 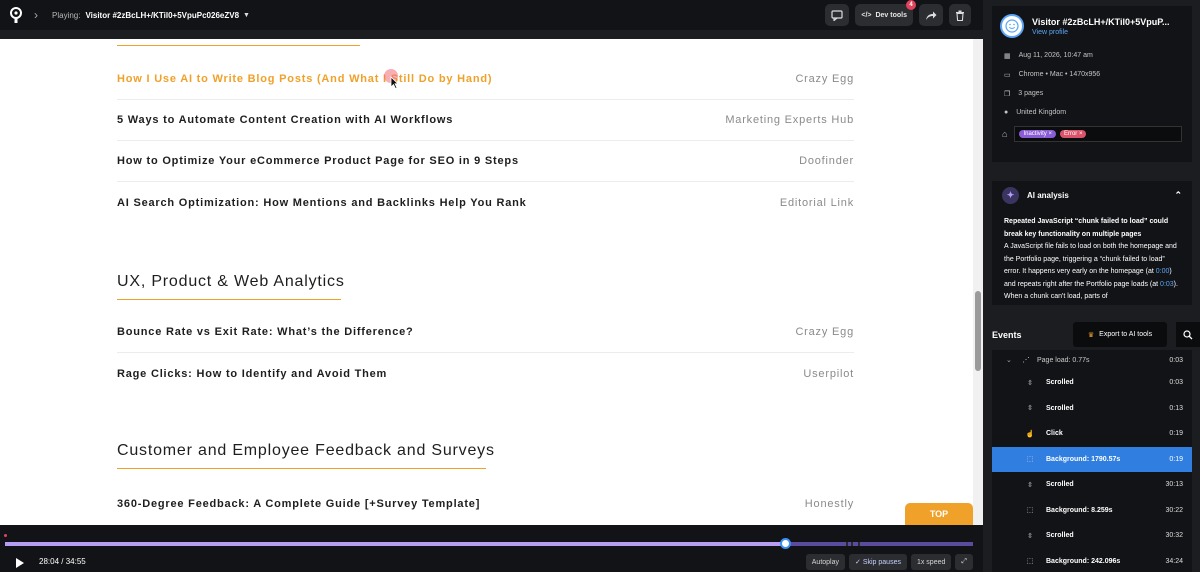 I want to click on ai-analysis-header: ✦ AI analysis ⌃, so click(x=1092, y=195).